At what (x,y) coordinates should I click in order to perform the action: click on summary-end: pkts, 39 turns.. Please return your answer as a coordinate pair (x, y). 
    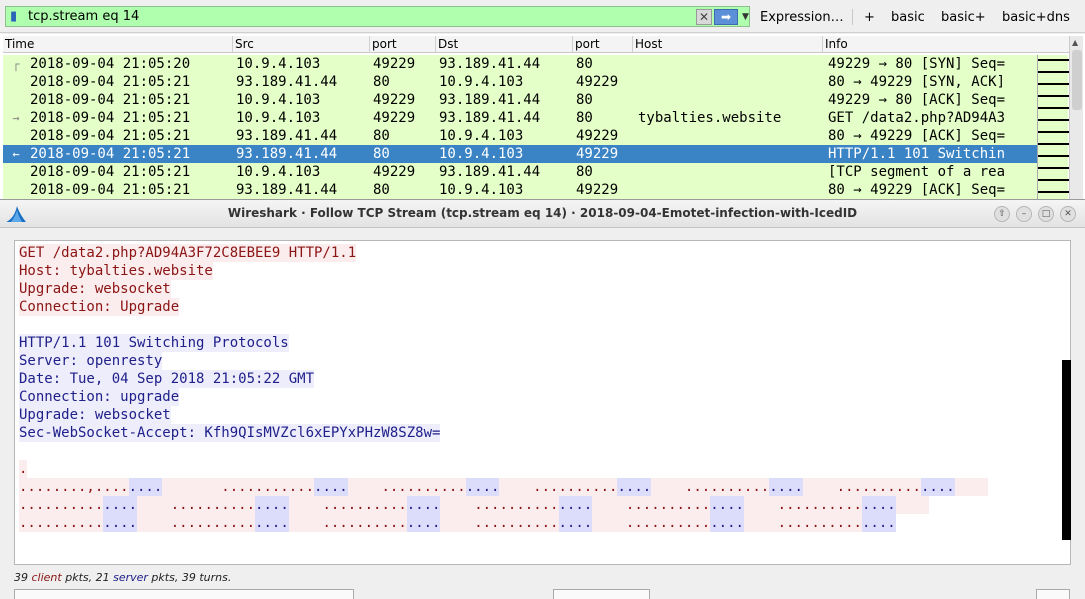
    Looking at the image, I should click on (189, 577).